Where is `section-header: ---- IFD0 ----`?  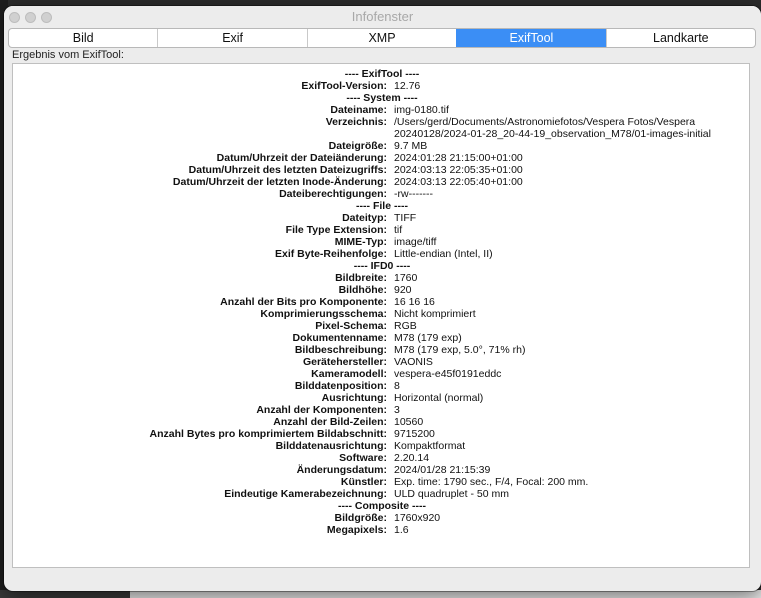 section-header: ---- IFD0 ---- is located at coordinates (382, 266).